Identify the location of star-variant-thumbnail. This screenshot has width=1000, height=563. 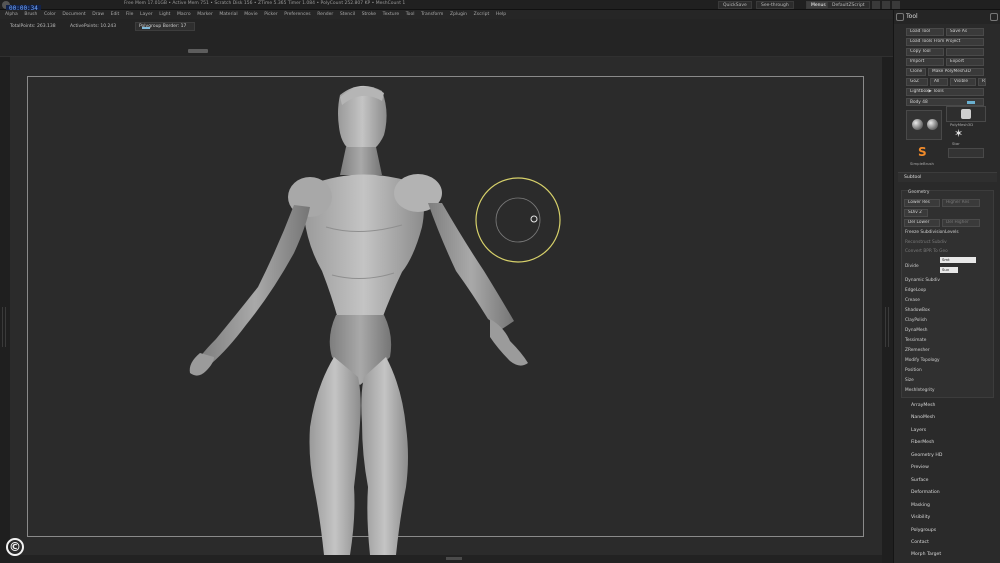
(966, 153).